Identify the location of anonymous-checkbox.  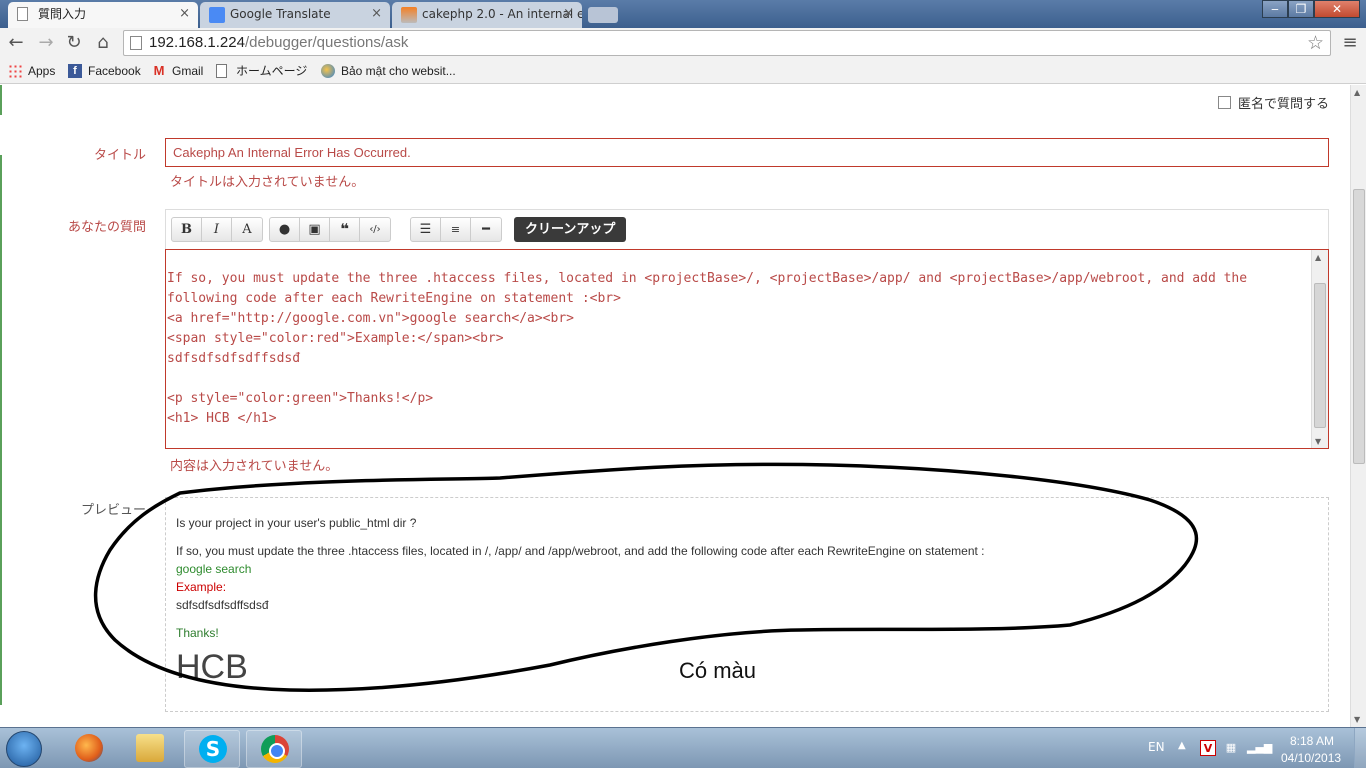
(1224, 102).